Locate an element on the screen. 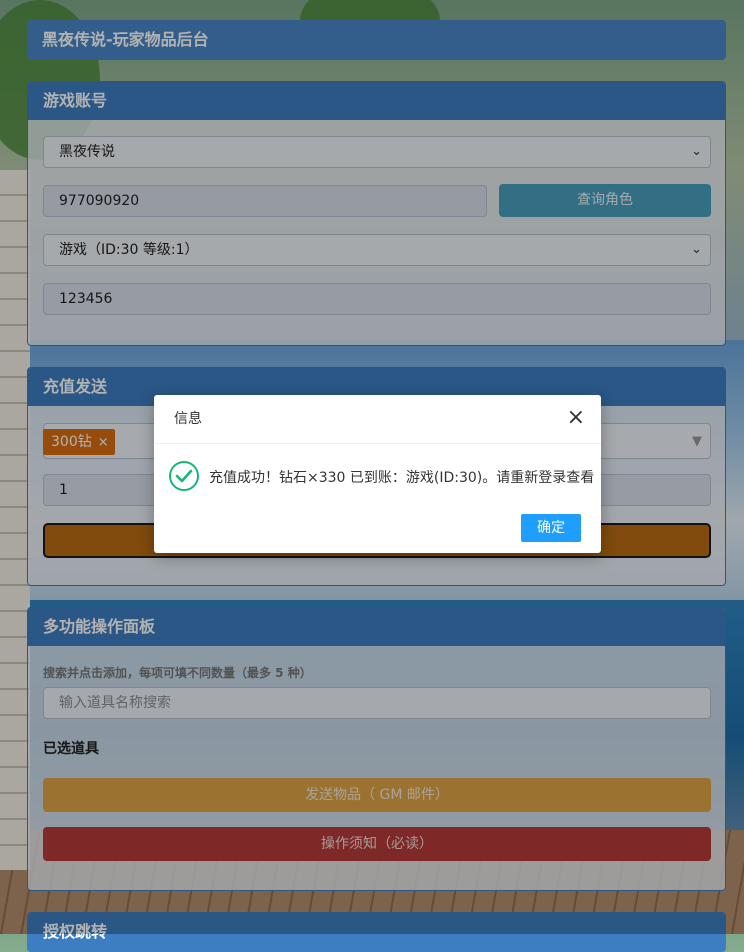  confirm-button: 确定 is located at coordinates (551, 528).